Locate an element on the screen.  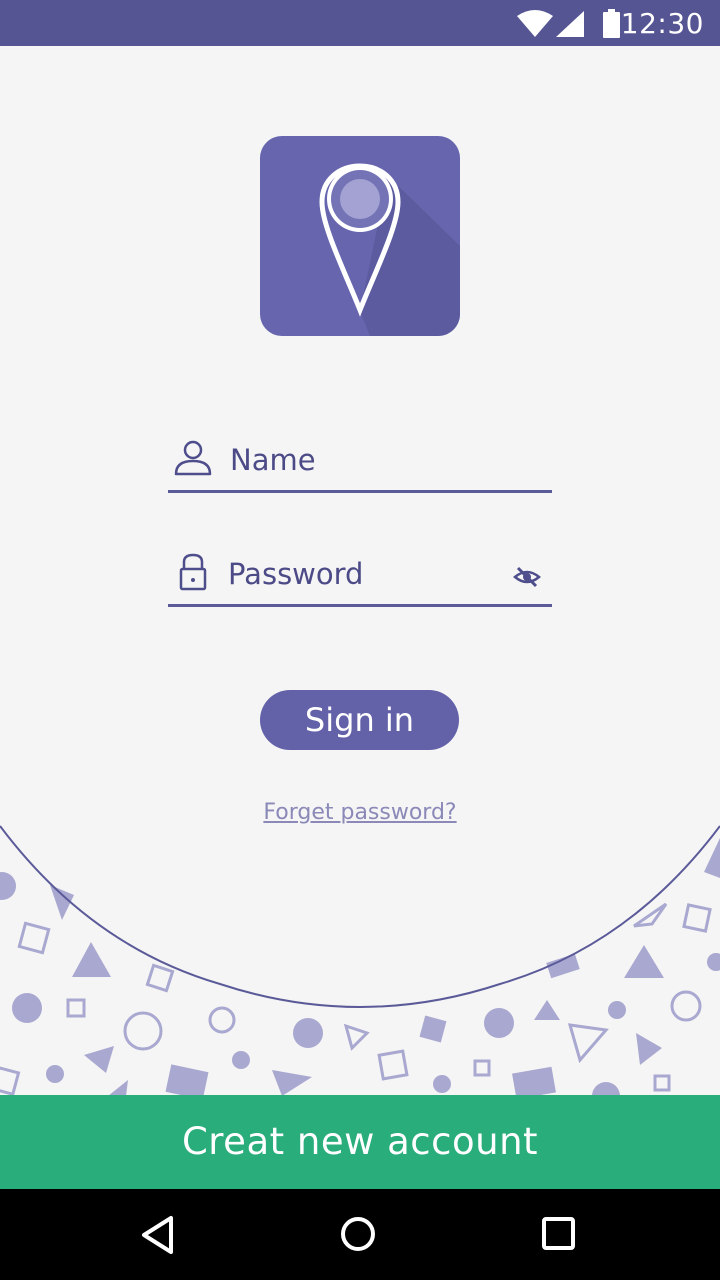
status-icons is located at coordinates (568, 23).